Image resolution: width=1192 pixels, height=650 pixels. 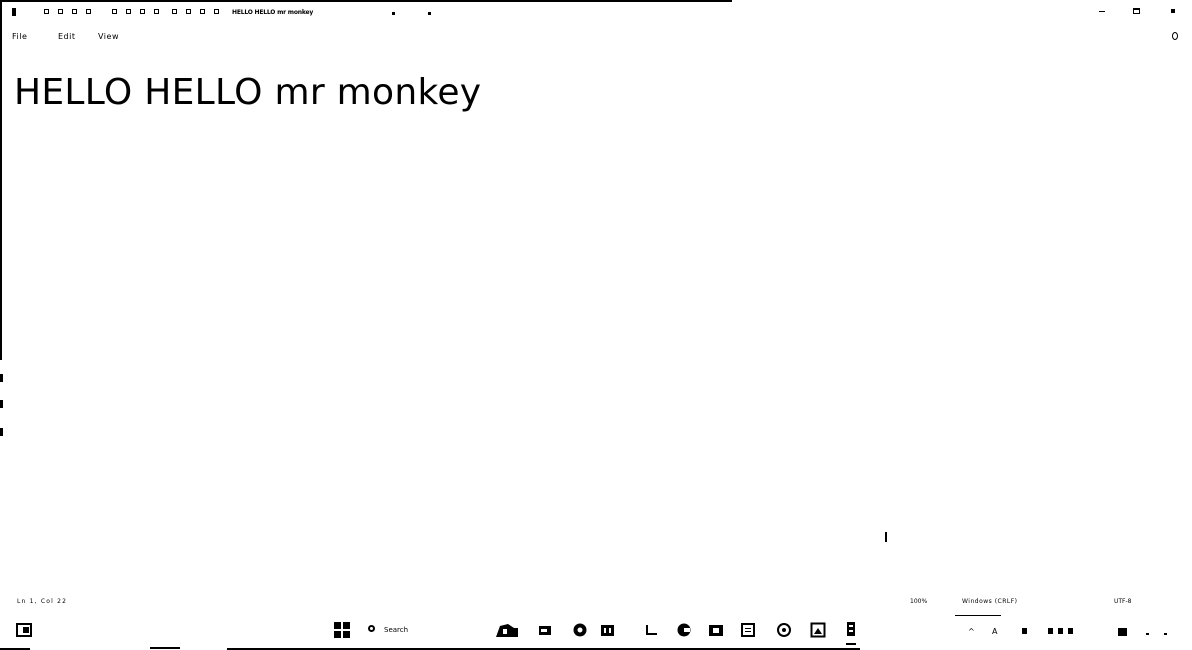 I want to click on menu-file: File, so click(x=19, y=36).